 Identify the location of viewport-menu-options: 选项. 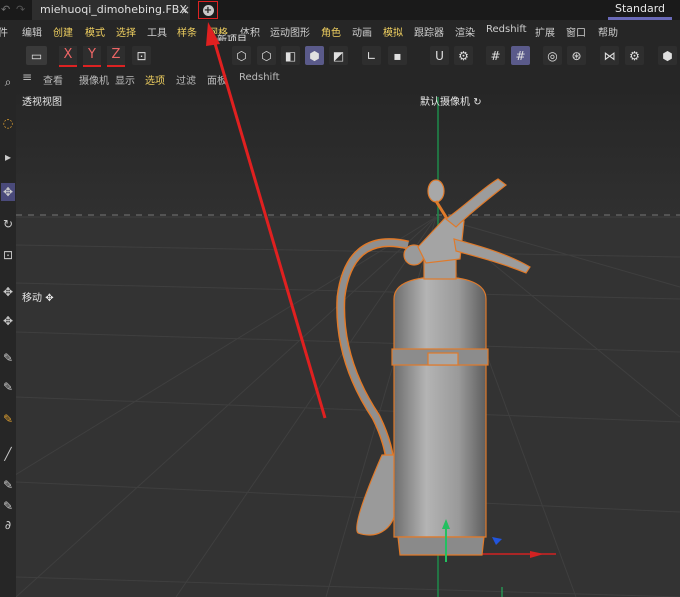
(155, 79).